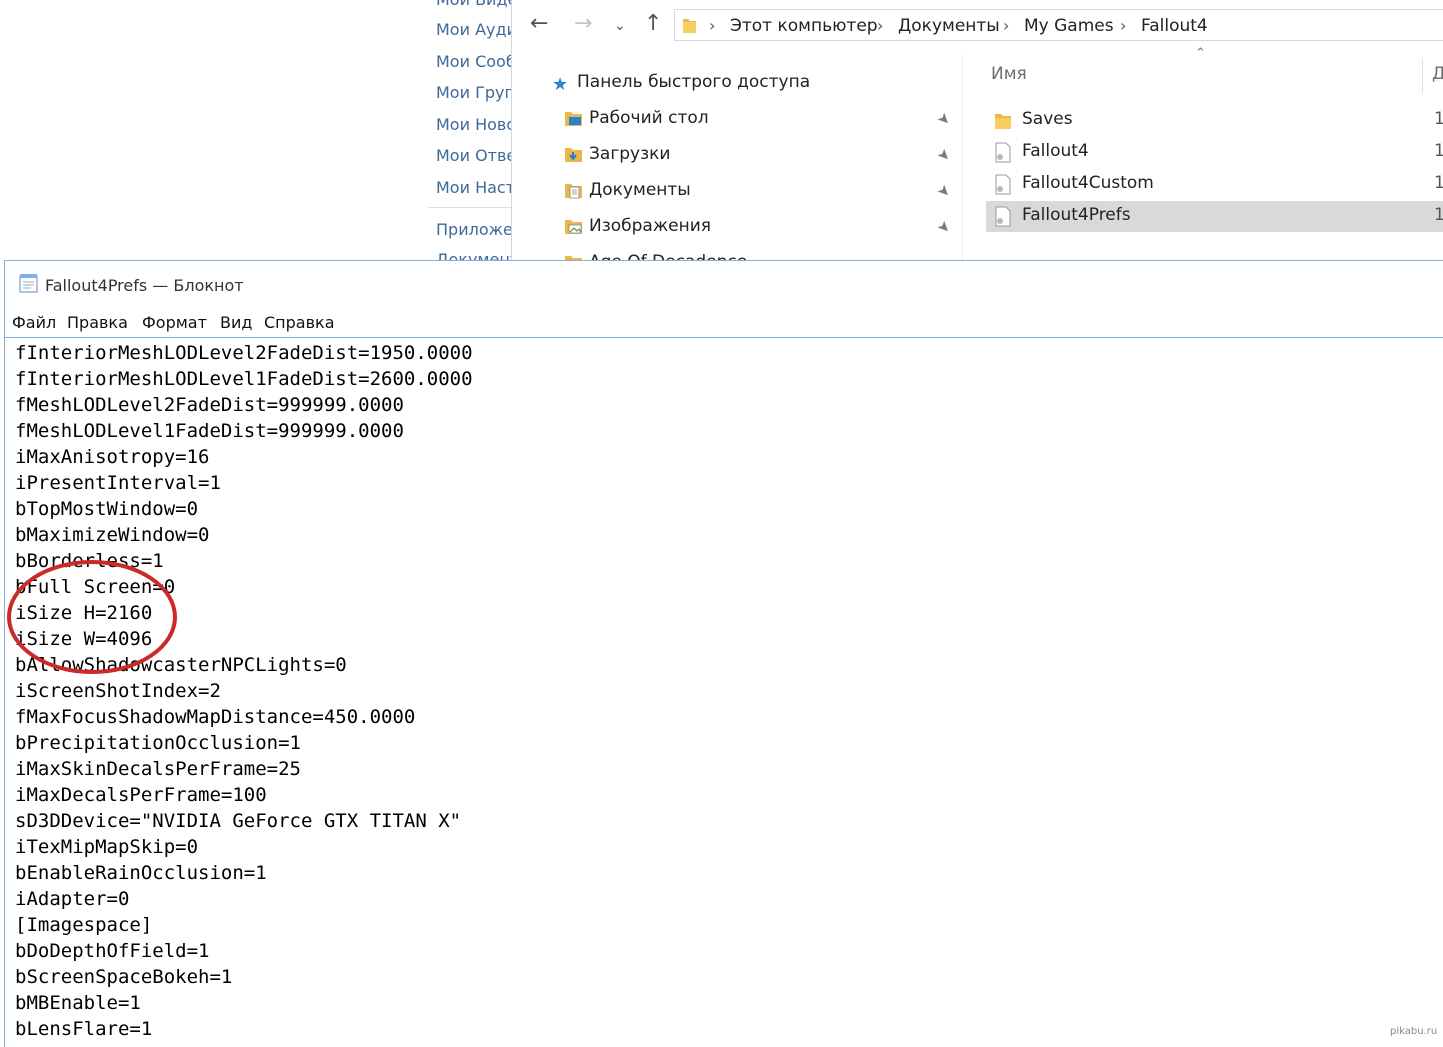 Image resolution: width=1443 pixels, height=1047 pixels. What do you see at coordinates (649, 118) in the screenshot?
I see `nav-item-label: Рабочий стол` at bounding box center [649, 118].